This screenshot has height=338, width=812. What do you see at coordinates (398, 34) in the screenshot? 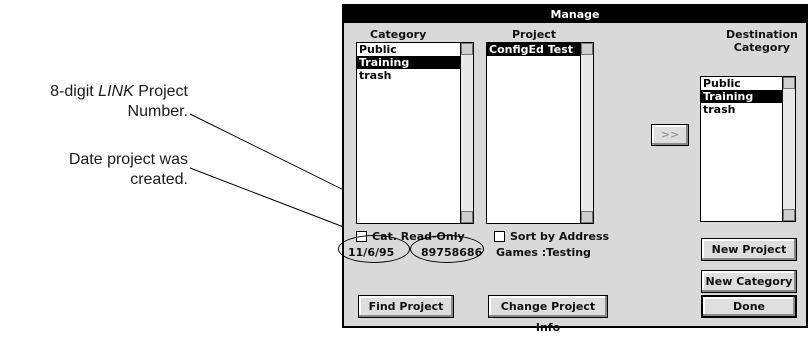
I see `category-label: Category` at bounding box center [398, 34].